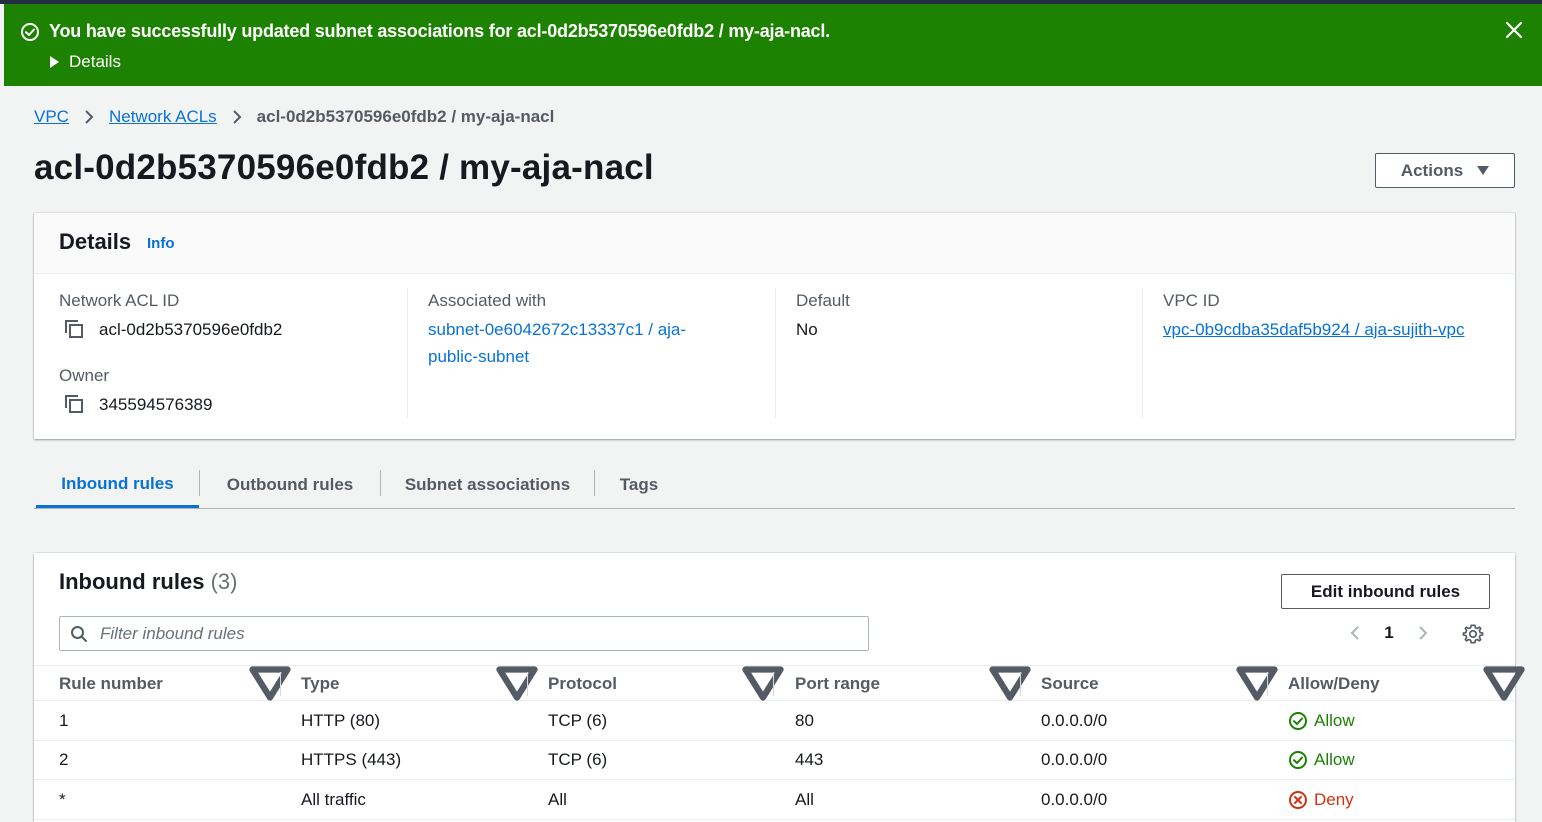 The width and height of the screenshot is (1542, 822). Describe the element at coordinates (51, 117) in the screenshot. I see `breadcrumb-vpc-link: VPC` at that location.